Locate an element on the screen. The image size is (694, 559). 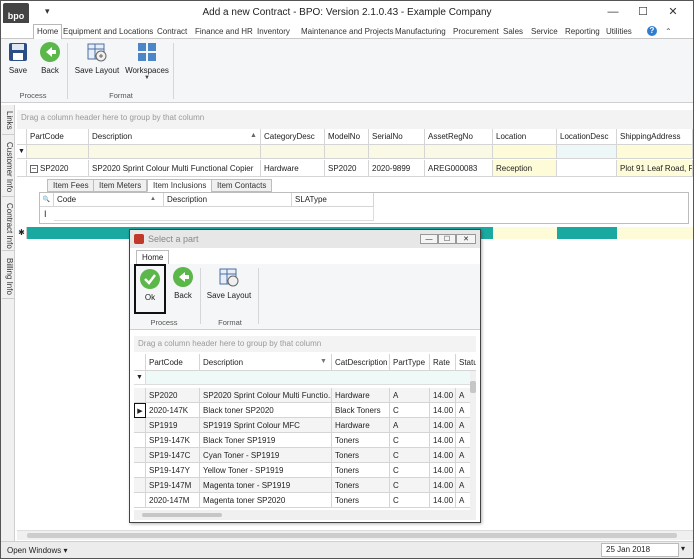
tab-utilities: Utilities is located at coordinates (619, 32).